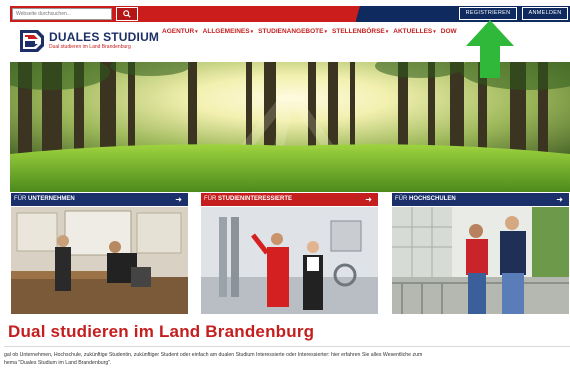 This screenshot has width=570, height=373. What do you see at coordinates (99, 260) in the screenshot?
I see `workshop-image` at bounding box center [99, 260].